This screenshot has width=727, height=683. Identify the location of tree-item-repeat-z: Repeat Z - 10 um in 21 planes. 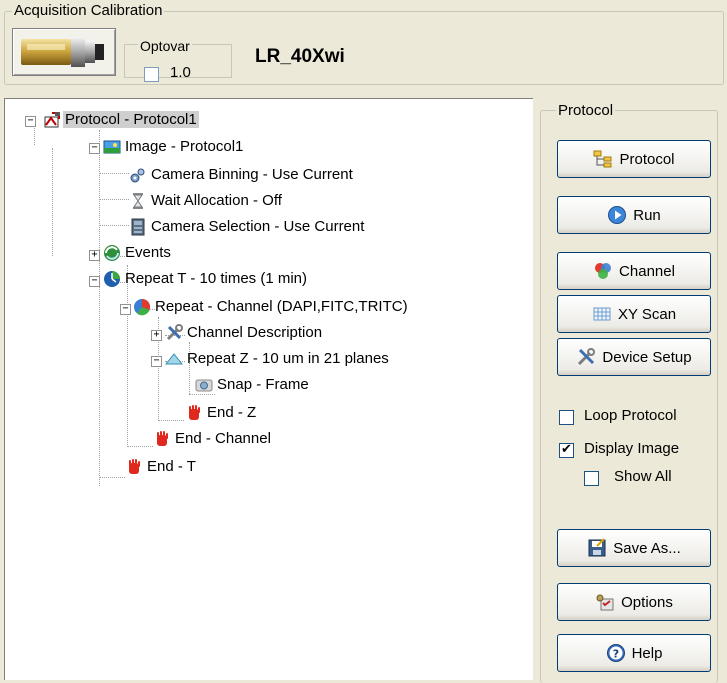
(278, 359).